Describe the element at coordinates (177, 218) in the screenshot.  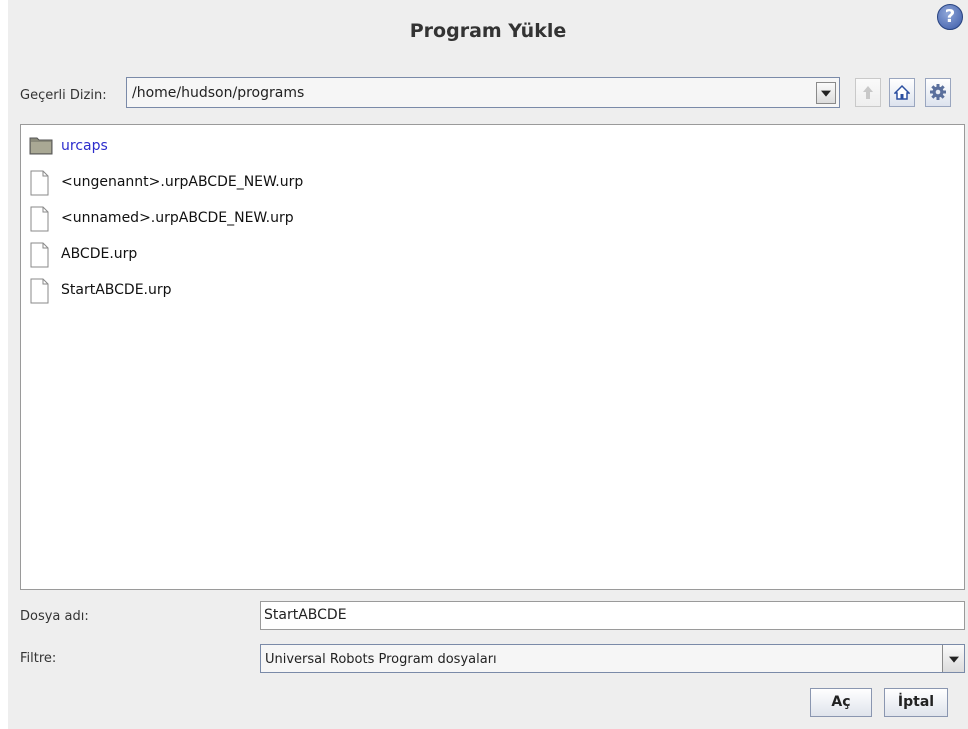
I see `list-item-label: <unnamed>.urpABCDE_NEW.urp` at that location.